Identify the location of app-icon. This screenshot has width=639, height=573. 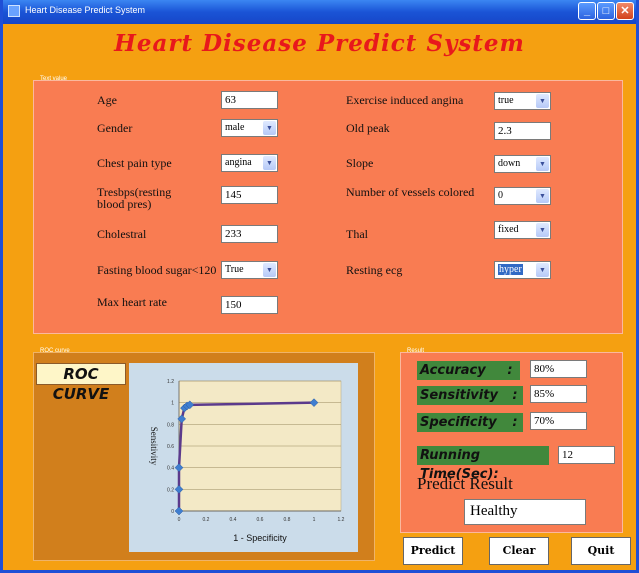
(14, 11).